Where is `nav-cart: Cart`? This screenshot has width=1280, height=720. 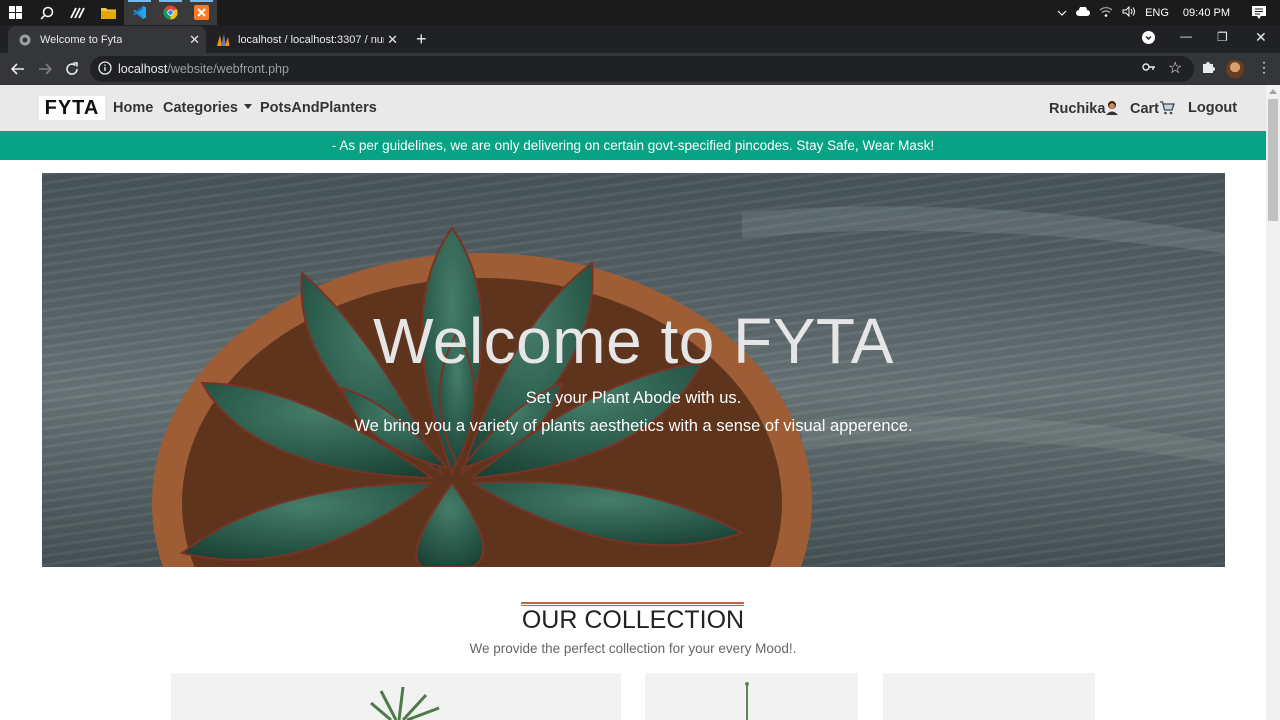
nav-cart: Cart is located at coordinates (1152, 108).